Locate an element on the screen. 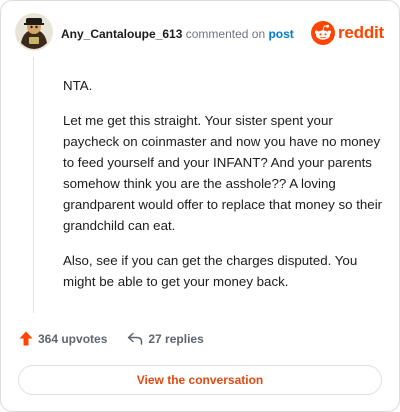 The width and height of the screenshot is (400, 412). comment-action-text: commented on is located at coordinates (225, 34).